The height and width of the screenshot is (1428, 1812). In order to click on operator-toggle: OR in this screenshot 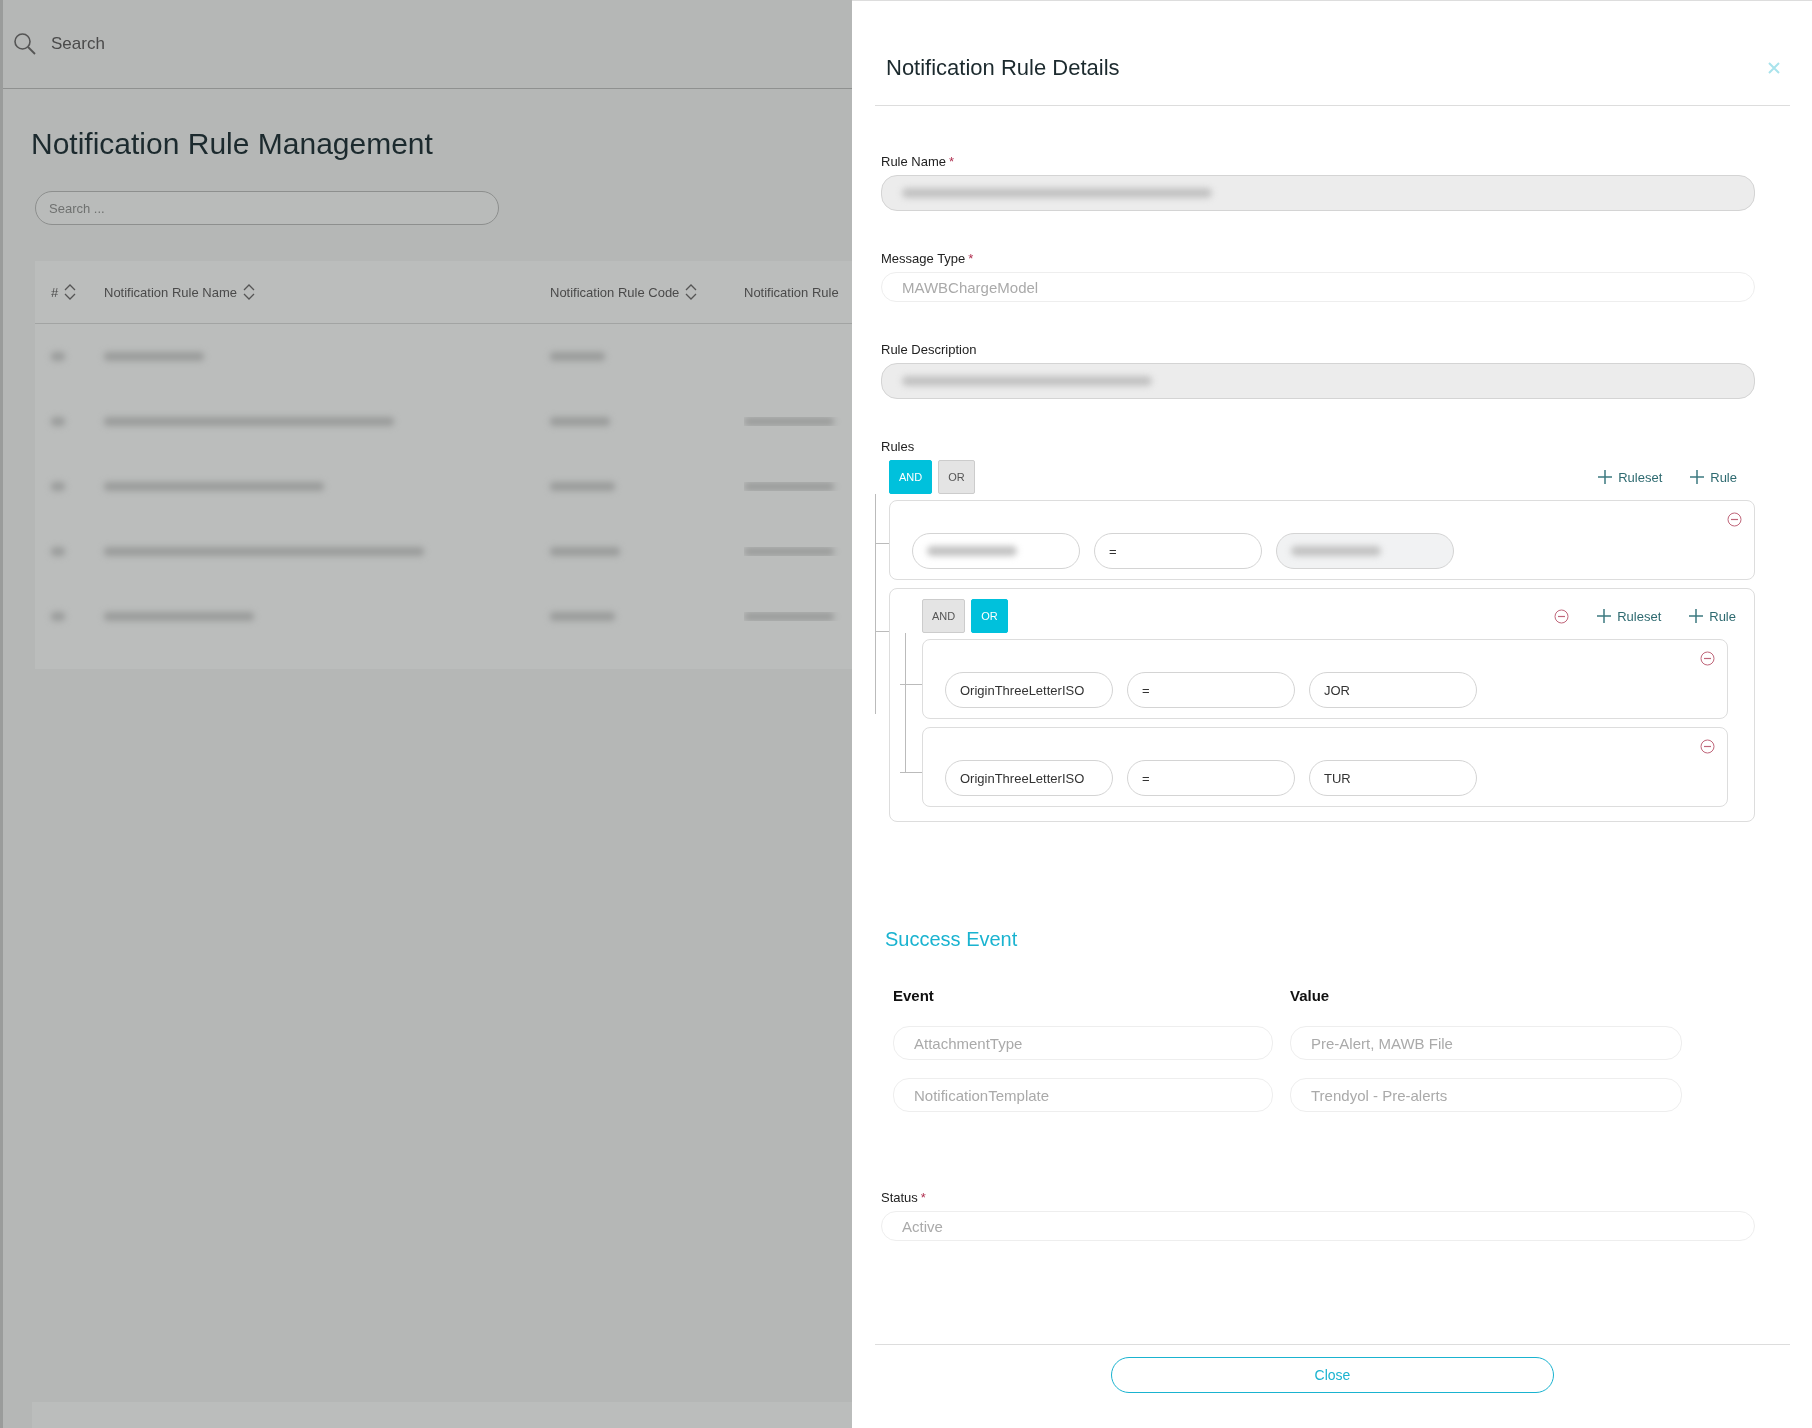, I will do `click(956, 477)`.